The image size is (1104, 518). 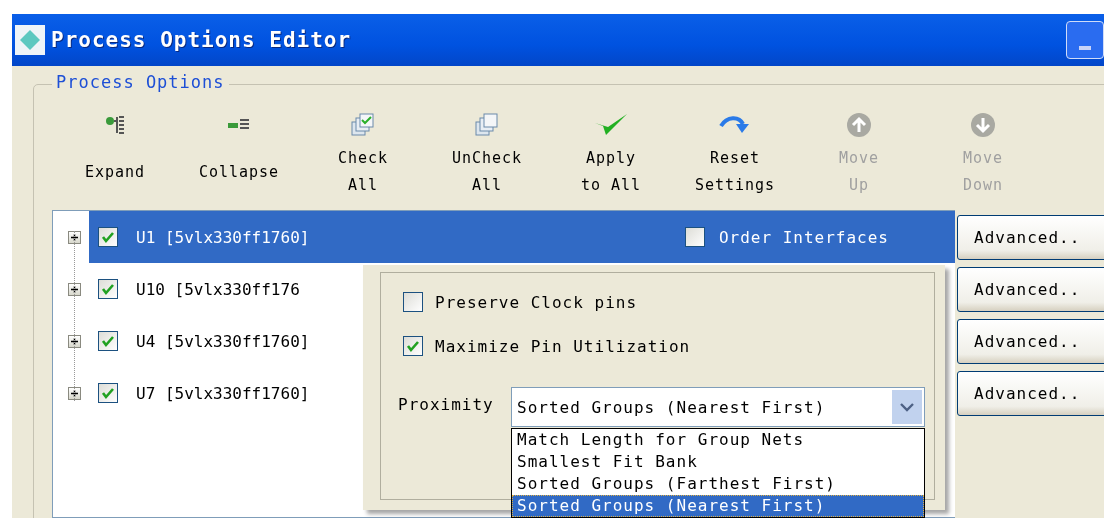 I want to click on dropdown-option: Smallest Fit Bank, so click(x=718, y=462).